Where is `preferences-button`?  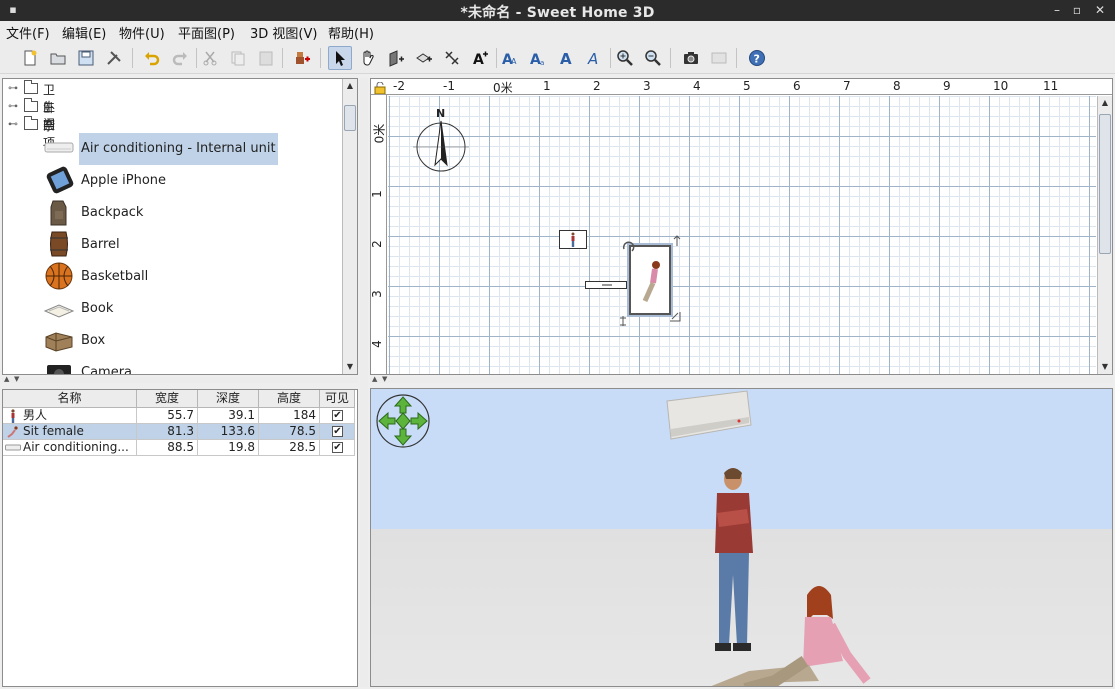 preferences-button is located at coordinates (114, 58).